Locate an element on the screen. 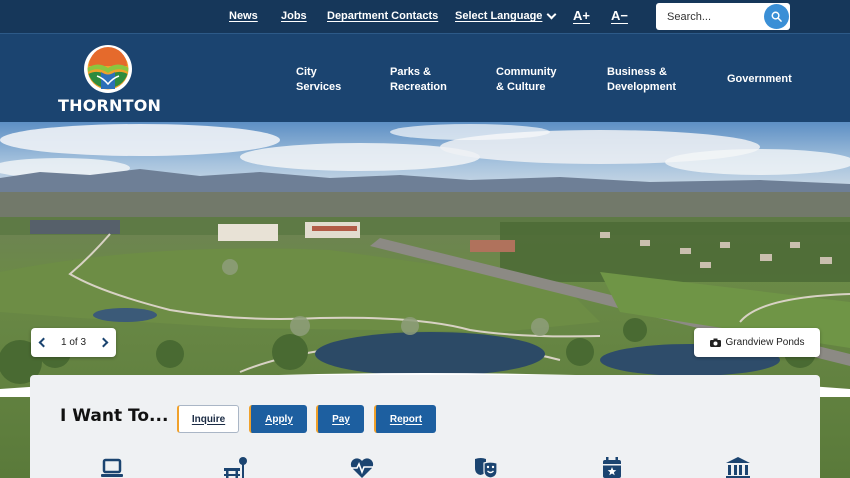 The width and height of the screenshot is (850, 478). laptop-icon is located at coordinates (112, 467).